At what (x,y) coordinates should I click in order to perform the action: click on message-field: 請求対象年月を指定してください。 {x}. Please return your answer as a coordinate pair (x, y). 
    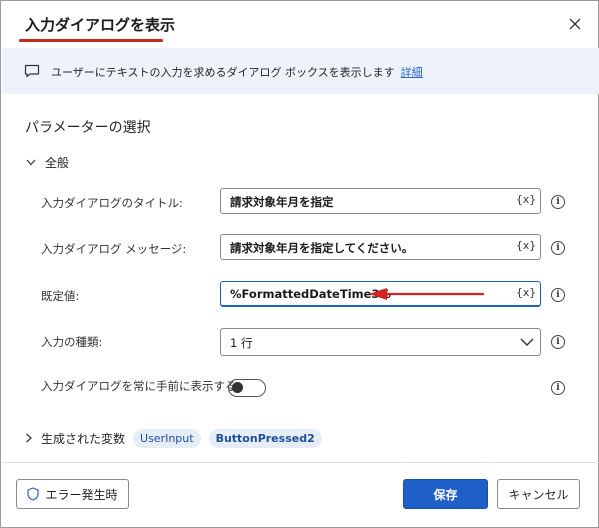
    Looking at the image, I should click on (380, 247).